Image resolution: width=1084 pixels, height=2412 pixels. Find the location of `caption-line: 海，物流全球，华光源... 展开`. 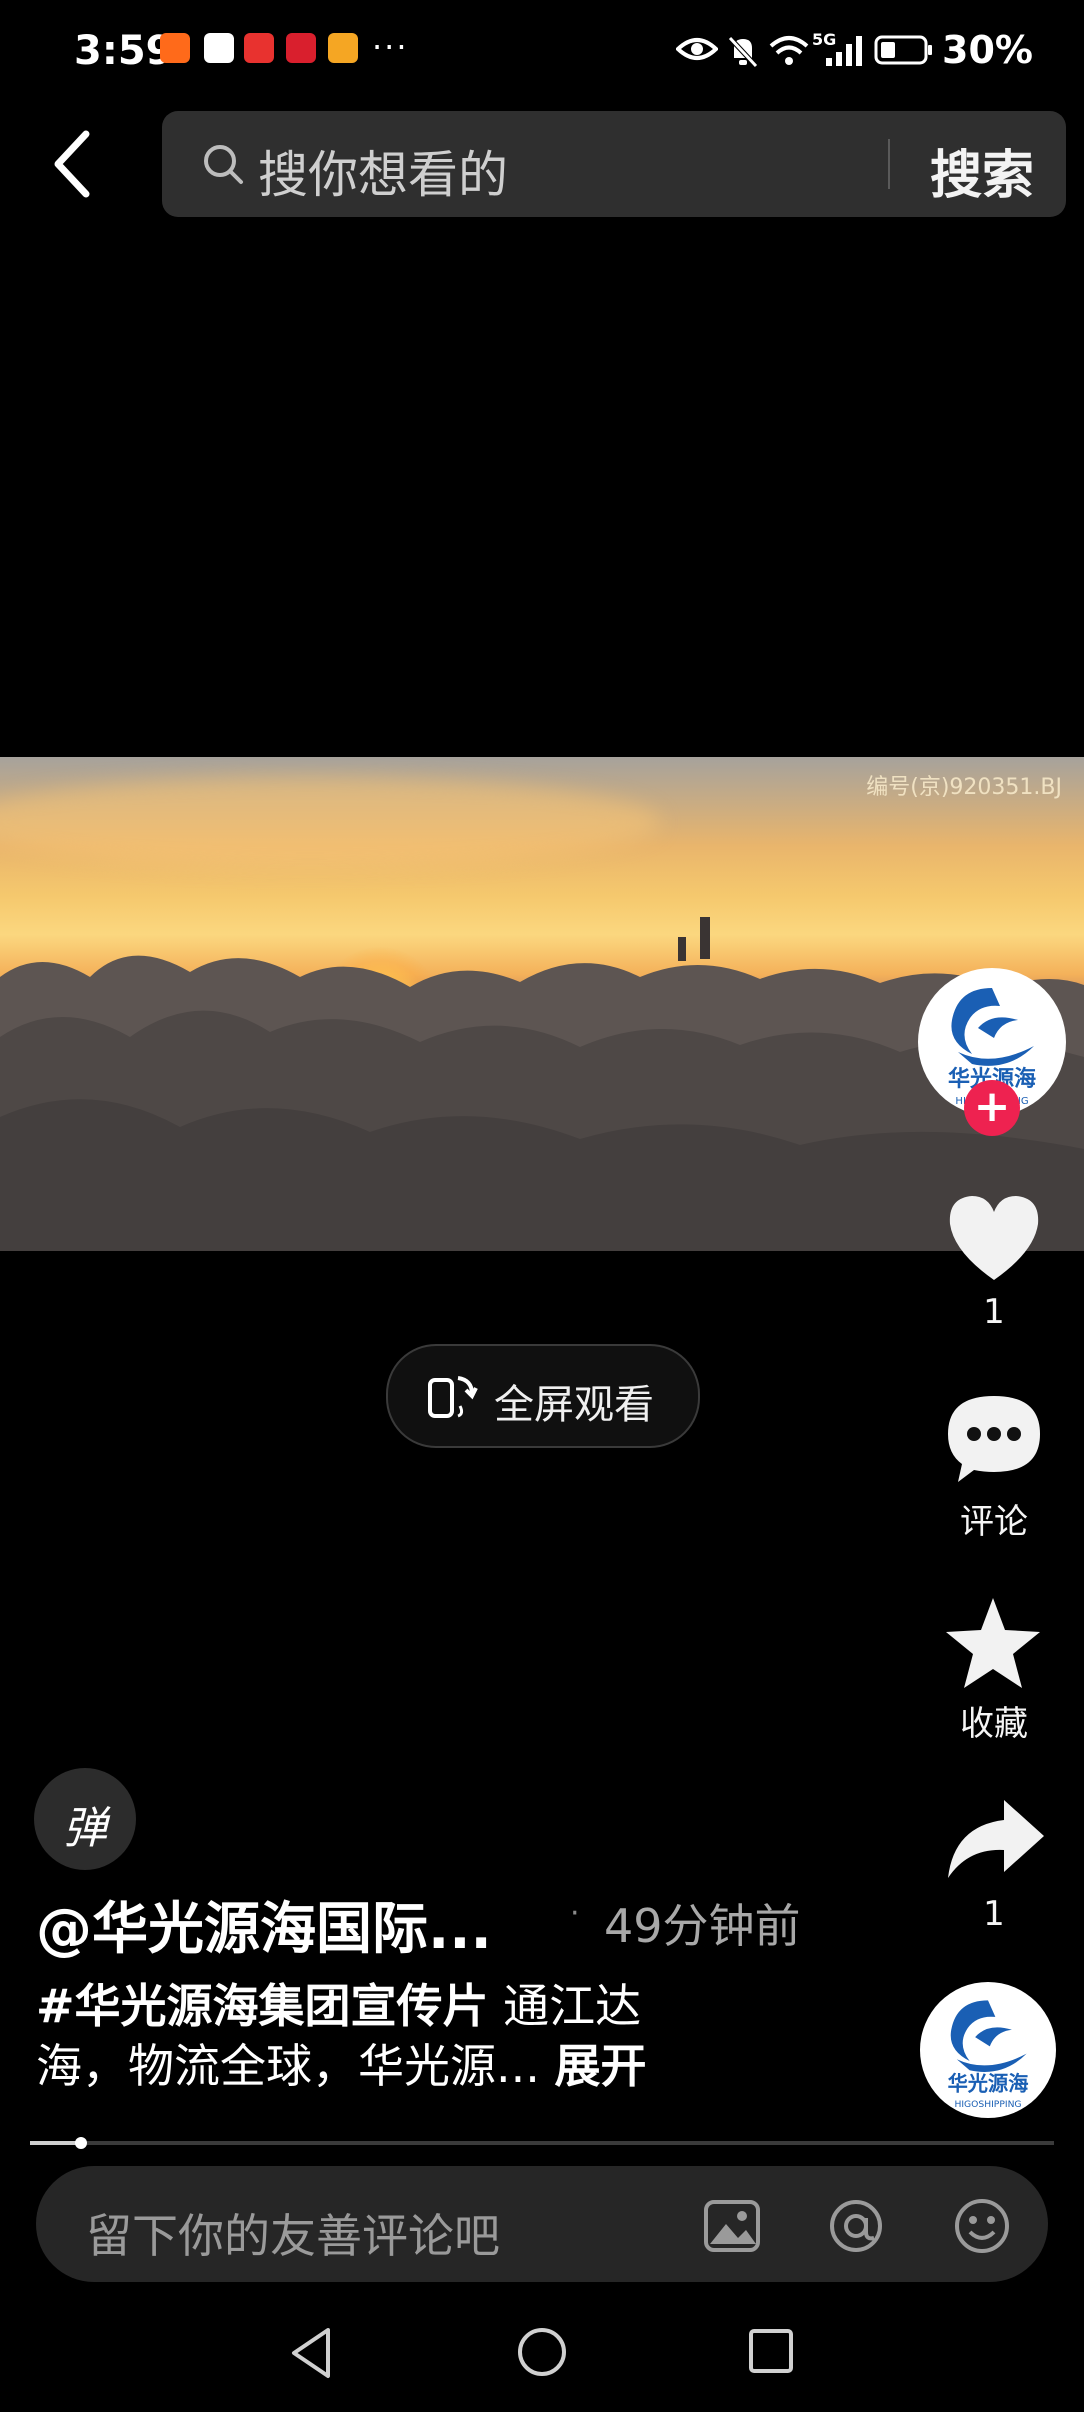

caption-line: 海，物流全球，华光源... 展开 is located at coordinates (341, 2063).